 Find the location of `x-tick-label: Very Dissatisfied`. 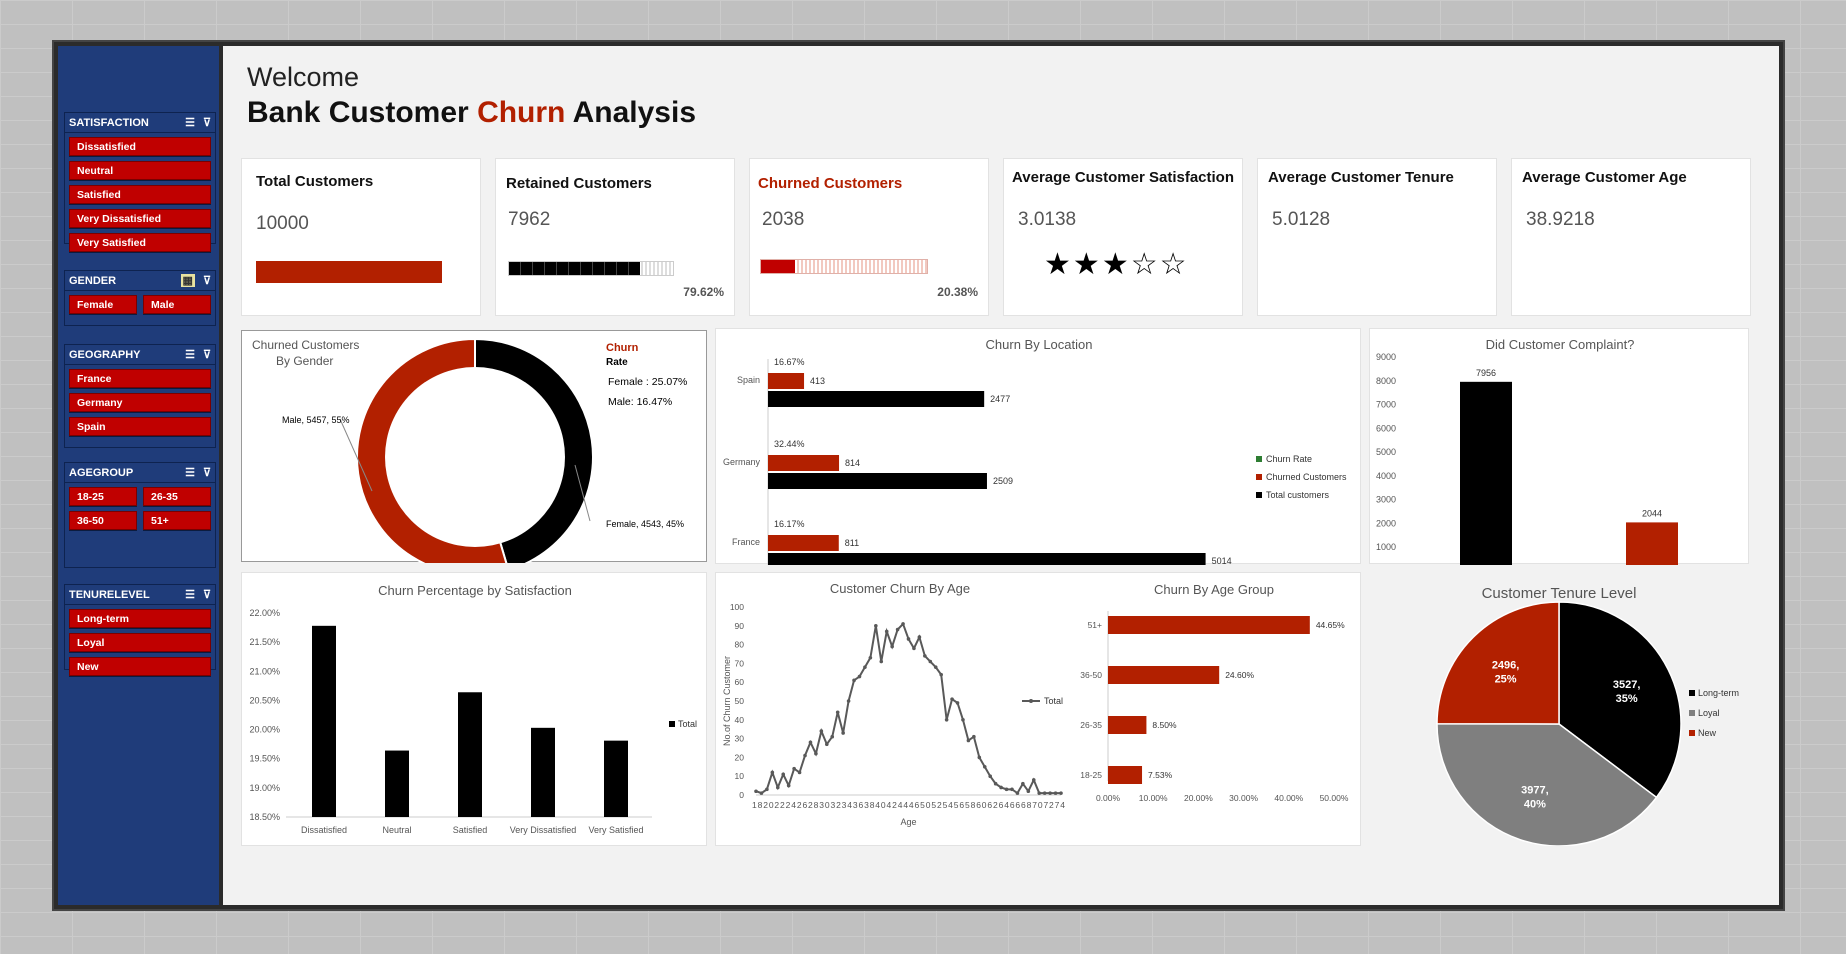

x-tick-label: Very Dissatisfied is located at coordinates (543, 830).